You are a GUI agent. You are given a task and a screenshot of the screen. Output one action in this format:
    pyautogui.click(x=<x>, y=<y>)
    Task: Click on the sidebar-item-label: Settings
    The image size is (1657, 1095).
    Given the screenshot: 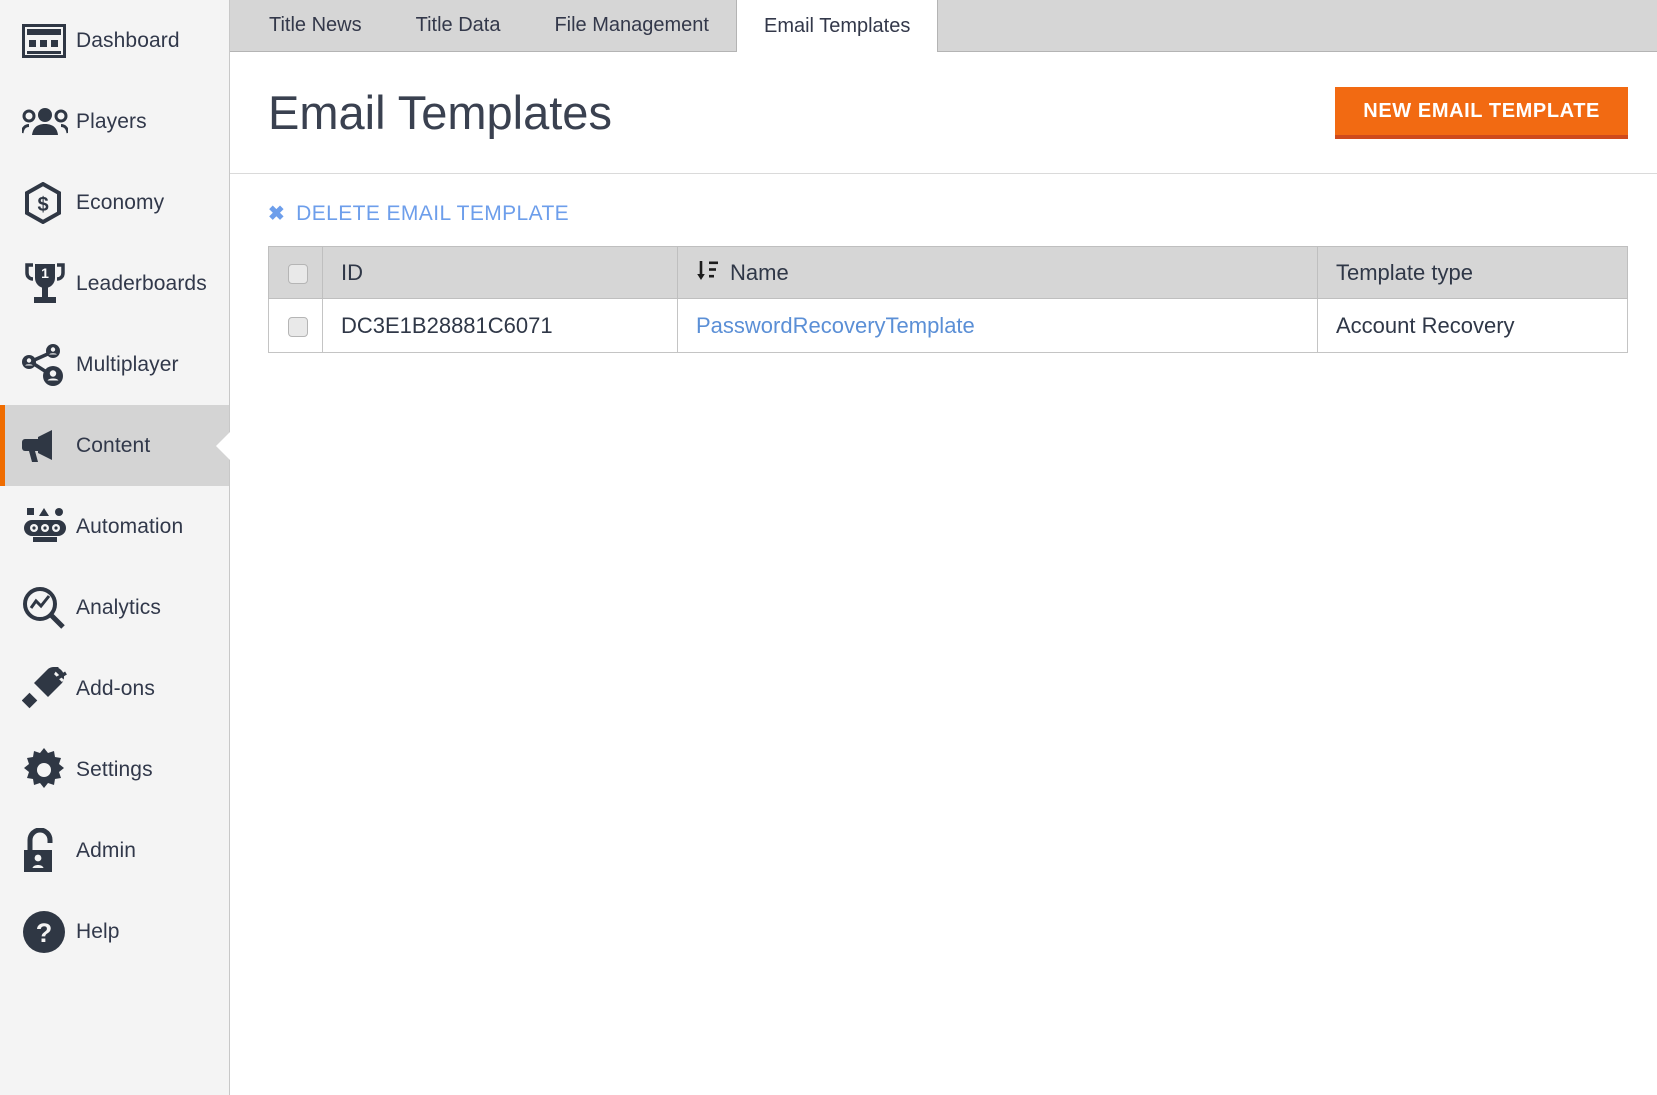 What is the action you would take?
    pyautogui.click(x=114, y=769)
    